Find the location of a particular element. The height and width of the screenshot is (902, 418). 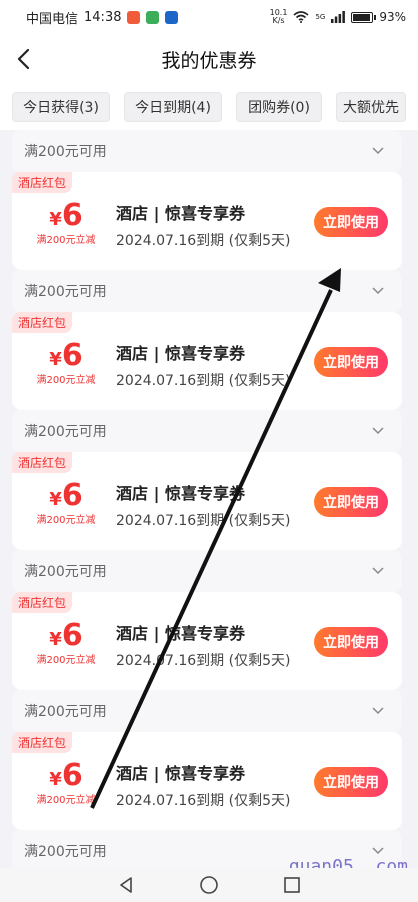

filter-chip-large-first: 大额优先 is located at coordinates (371, 107).